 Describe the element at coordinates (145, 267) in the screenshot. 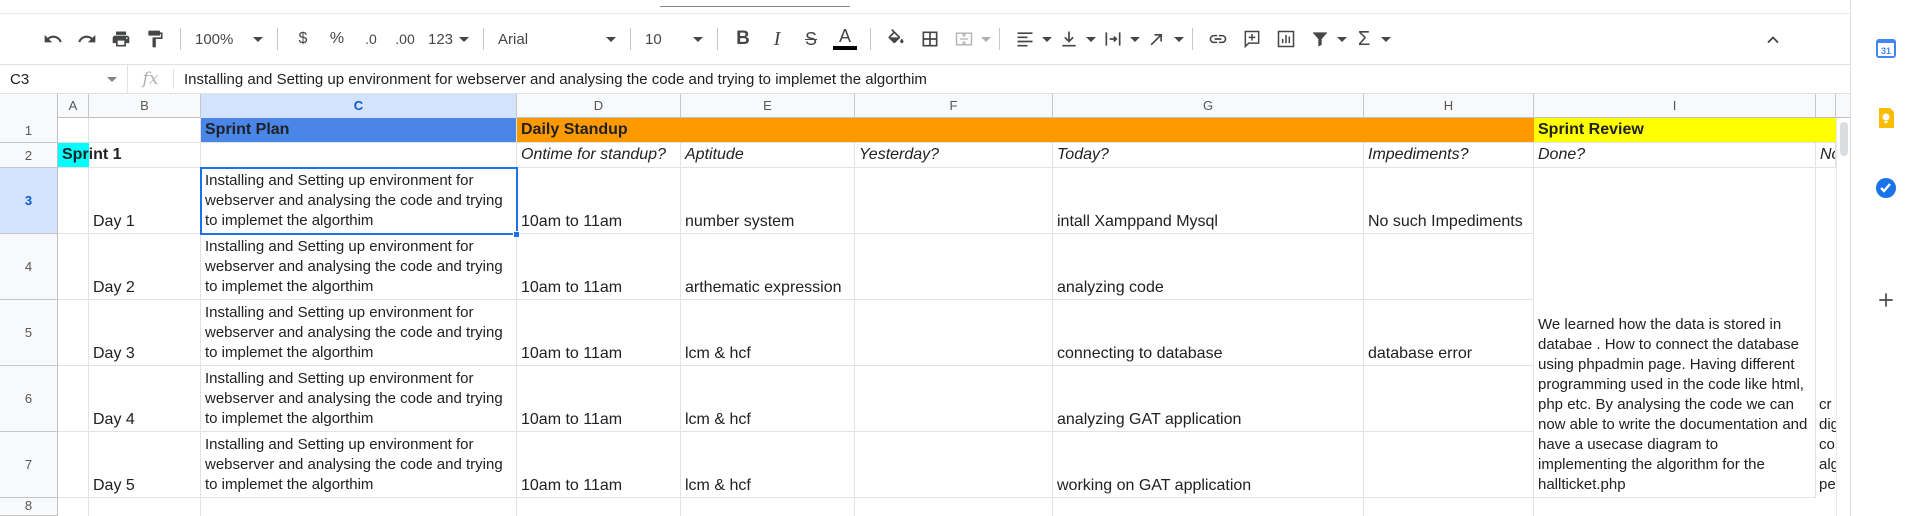

I see `day-label: Day 2` at that location.